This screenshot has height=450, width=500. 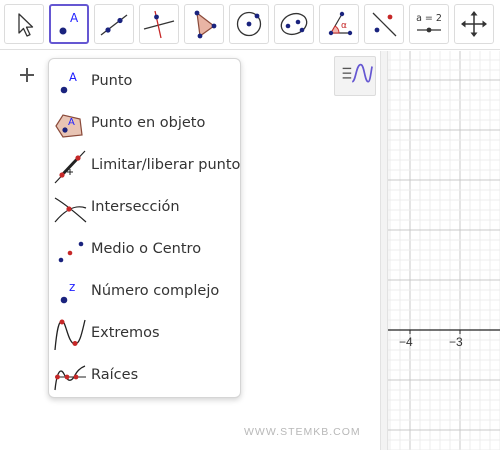 I want to click on menu-item-interseccion: Intersección, so click(x=144, y=208).